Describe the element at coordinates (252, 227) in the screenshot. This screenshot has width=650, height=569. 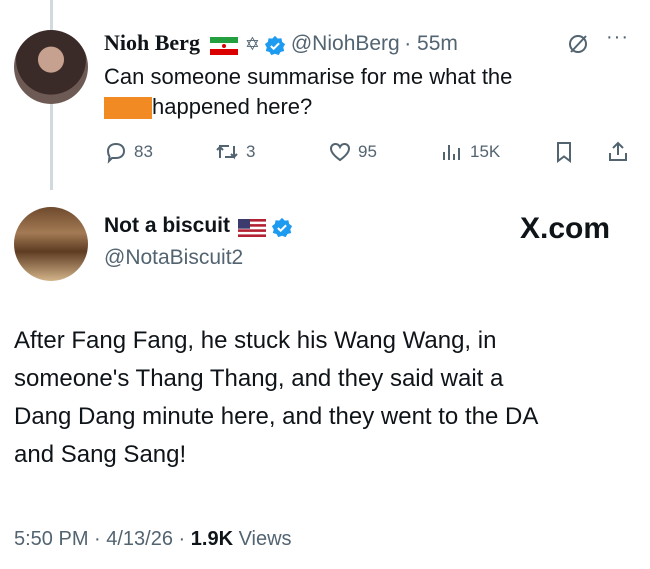
I see `us-flag-icon` at that location.